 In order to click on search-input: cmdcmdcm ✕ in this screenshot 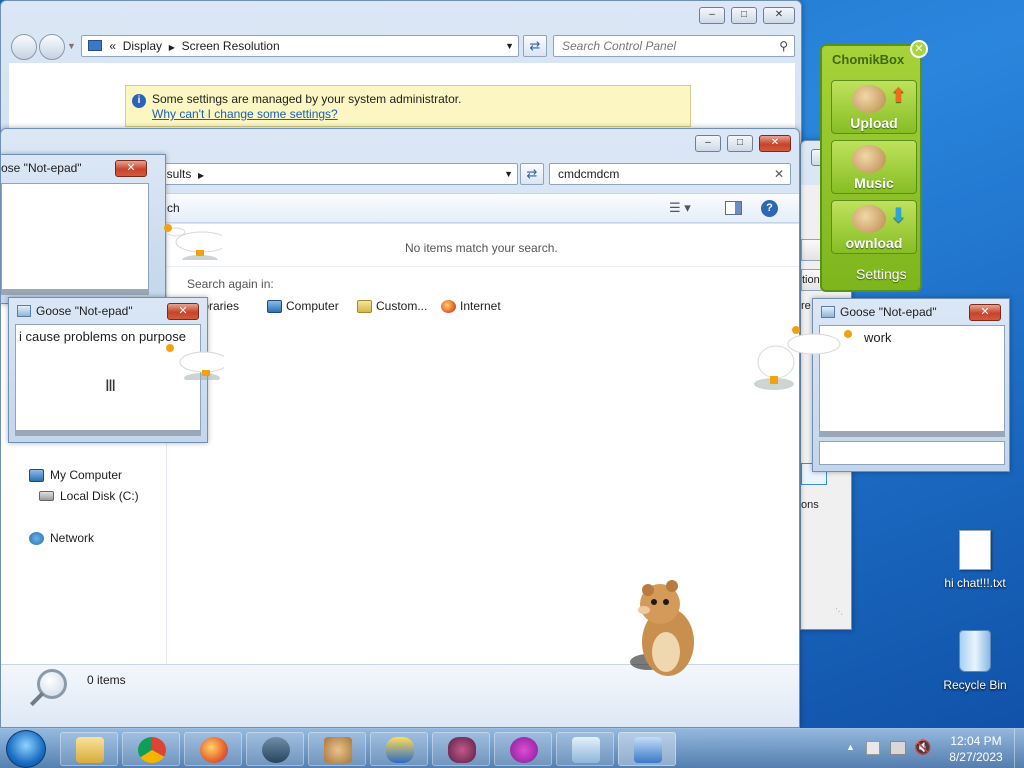, I will do `click(670, 174)`.